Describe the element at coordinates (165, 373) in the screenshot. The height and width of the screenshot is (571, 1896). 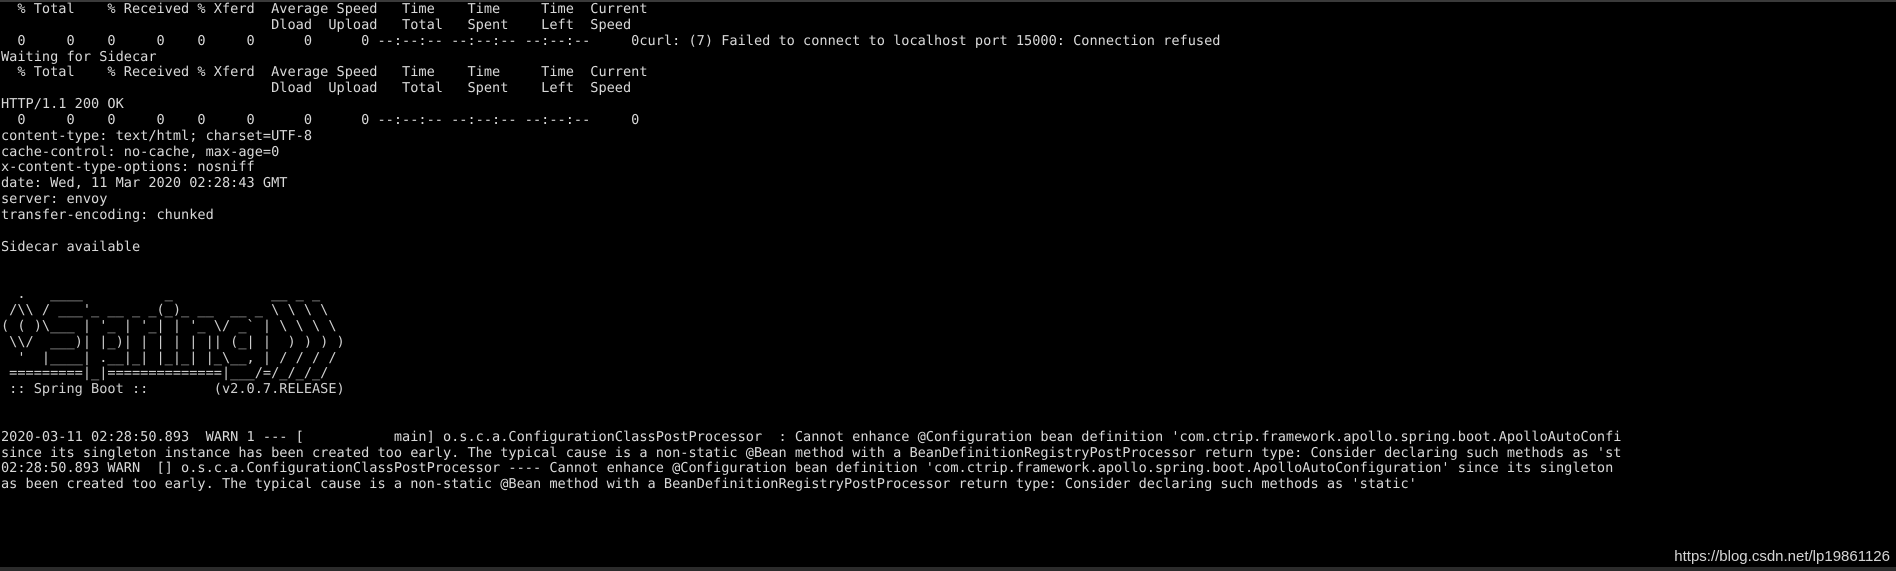
I see `spring-boot-banner-line-6: =========|_|==============|___/=/_/_/_/` at that location.